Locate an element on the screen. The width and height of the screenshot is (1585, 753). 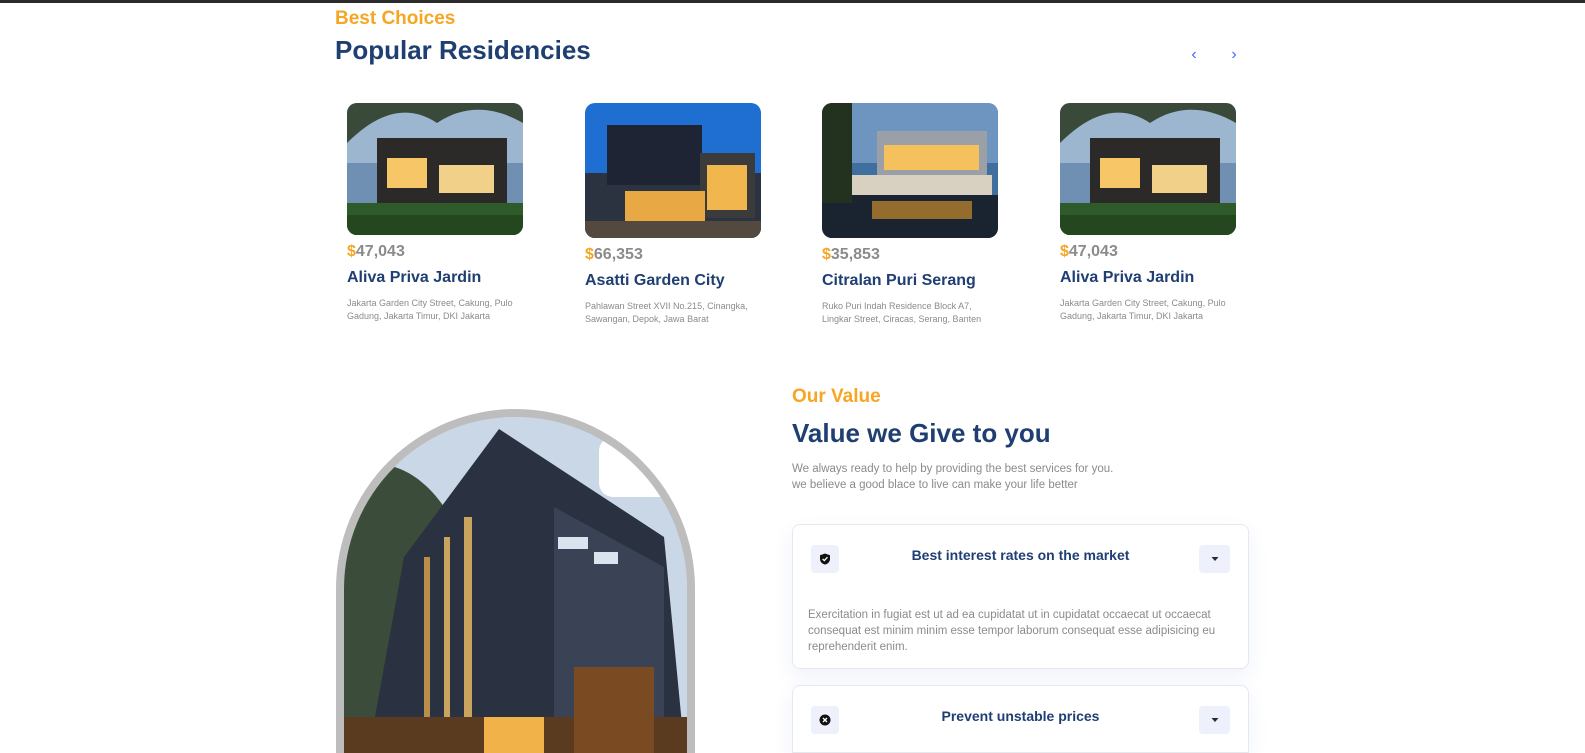
accordion-header: Best interest rates on the market is located at coordinates (1020, 558).